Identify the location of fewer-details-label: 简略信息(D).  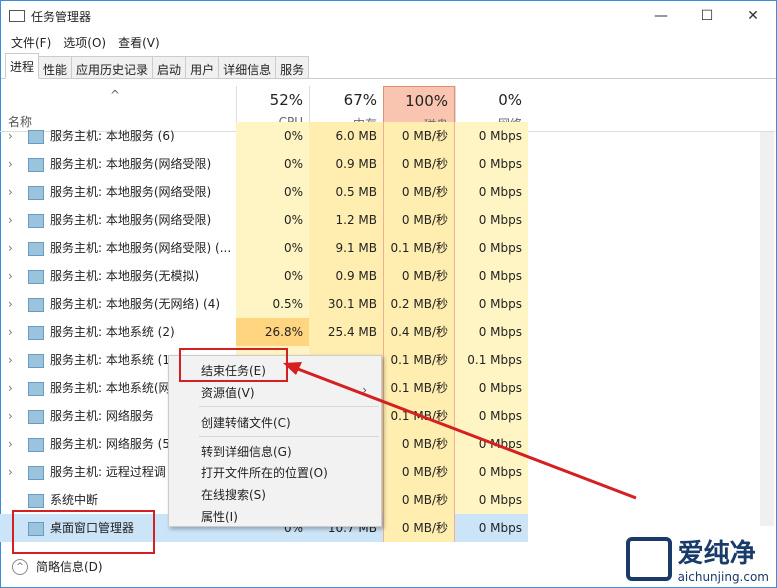
(69, 567).